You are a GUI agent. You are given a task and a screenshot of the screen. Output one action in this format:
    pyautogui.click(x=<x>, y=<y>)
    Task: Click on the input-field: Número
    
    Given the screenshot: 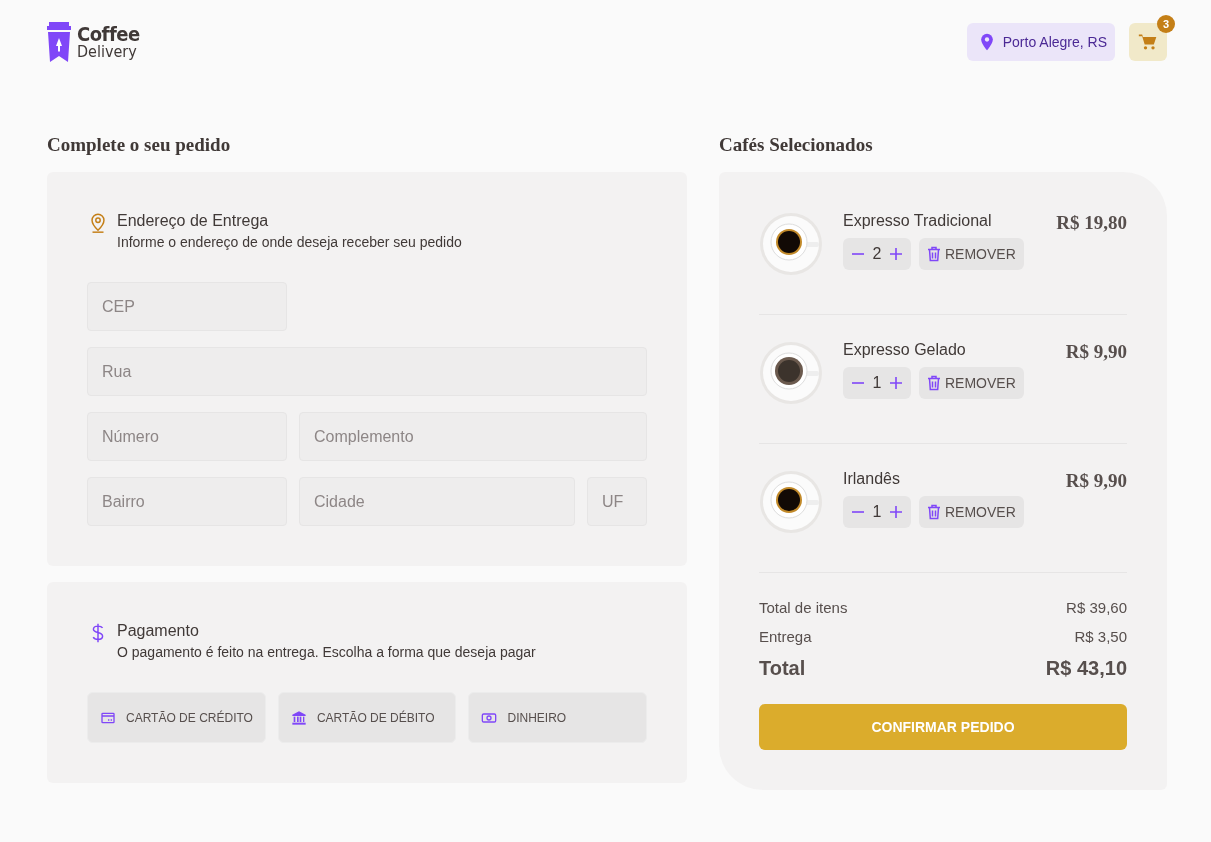 What is the action you would take?
    pyautogui.click(x=187, y=436)
    